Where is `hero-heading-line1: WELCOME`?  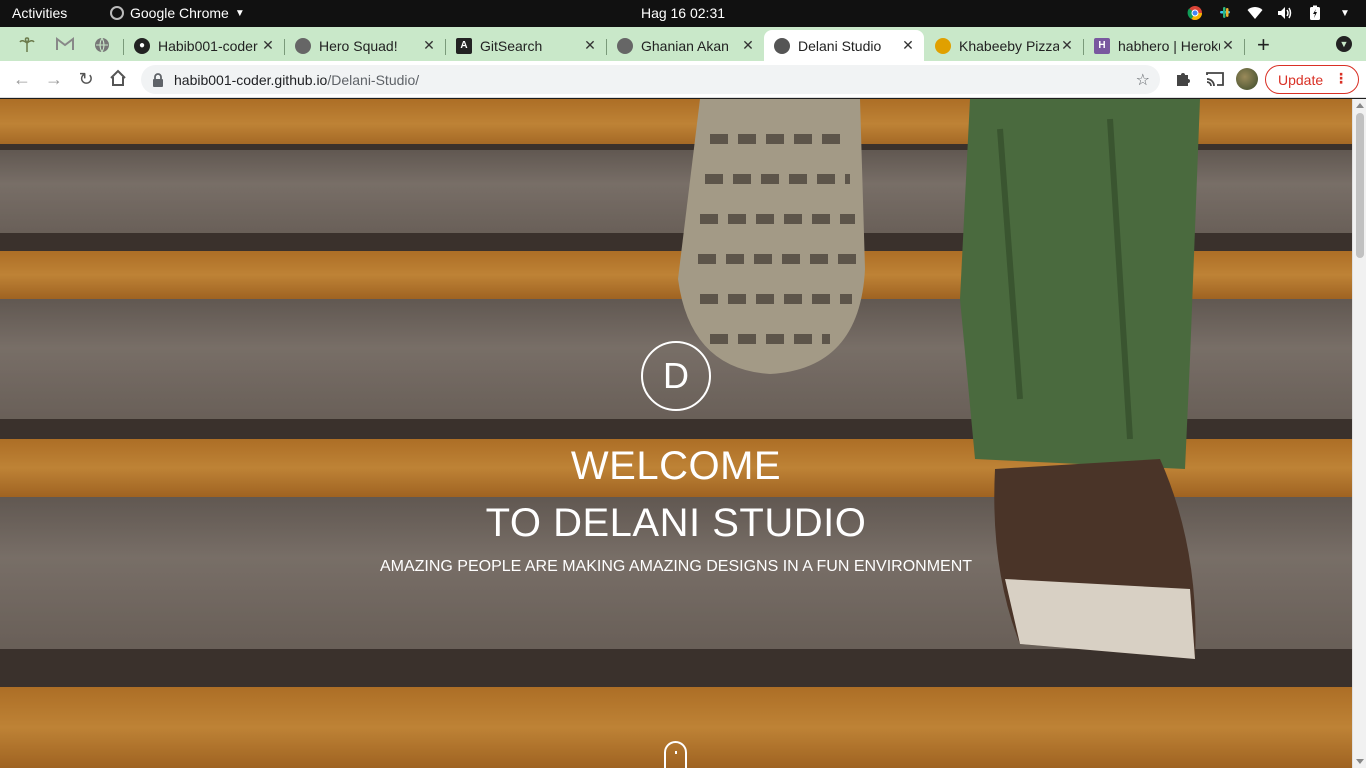
hero-heading-line1: WELCOME is located at coordinates (676, 466).